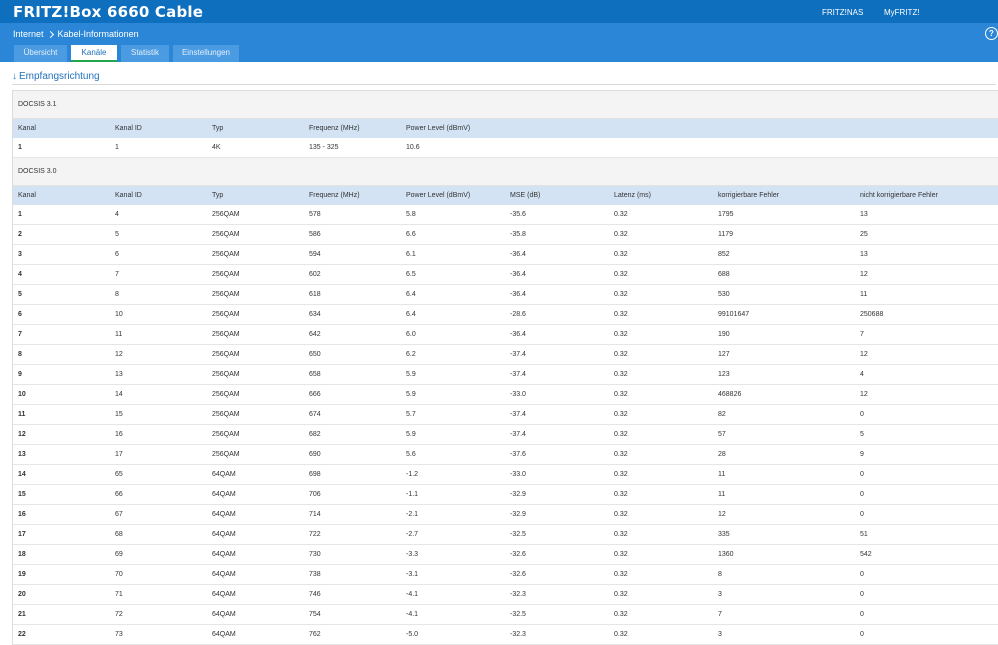  What do you see at coordinates (352, 634) in the screenshot?
I see `cell-frequenz: 762` at bounding box center [352, 634].